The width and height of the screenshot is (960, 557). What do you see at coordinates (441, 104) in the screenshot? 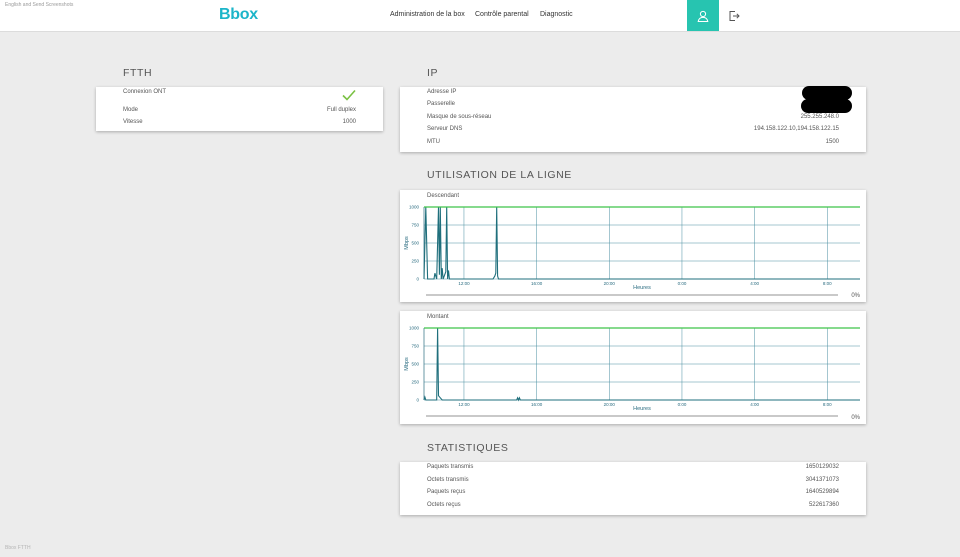
I see `gateway-label: Passerelle` at bounding box center [441, 104].